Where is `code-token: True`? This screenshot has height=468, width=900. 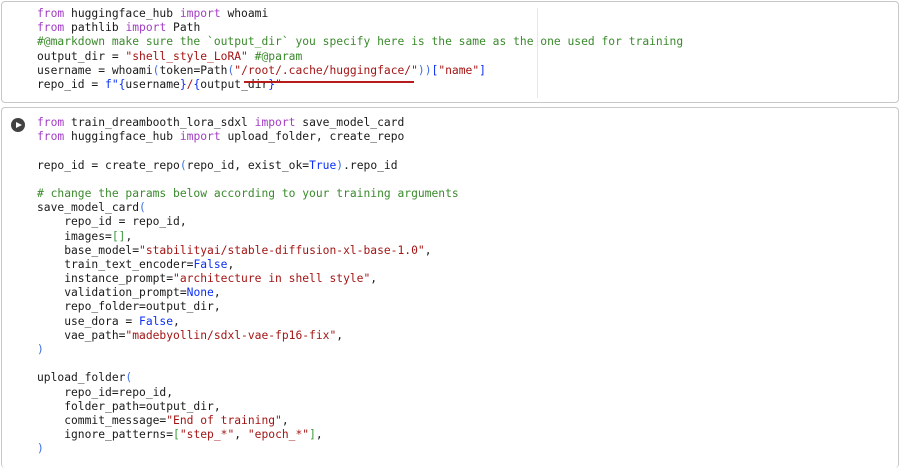
code-token: True is located at coordinates (323, 165).